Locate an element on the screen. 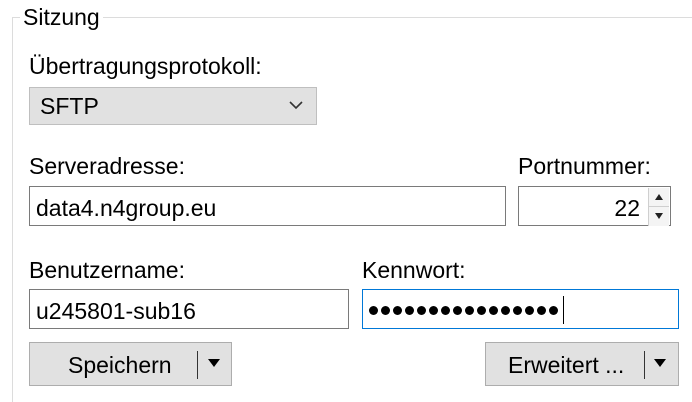 The width and height of the screenshot is (692, 402). username-input: u245801-sub16 is located at coordinates (189, 309).